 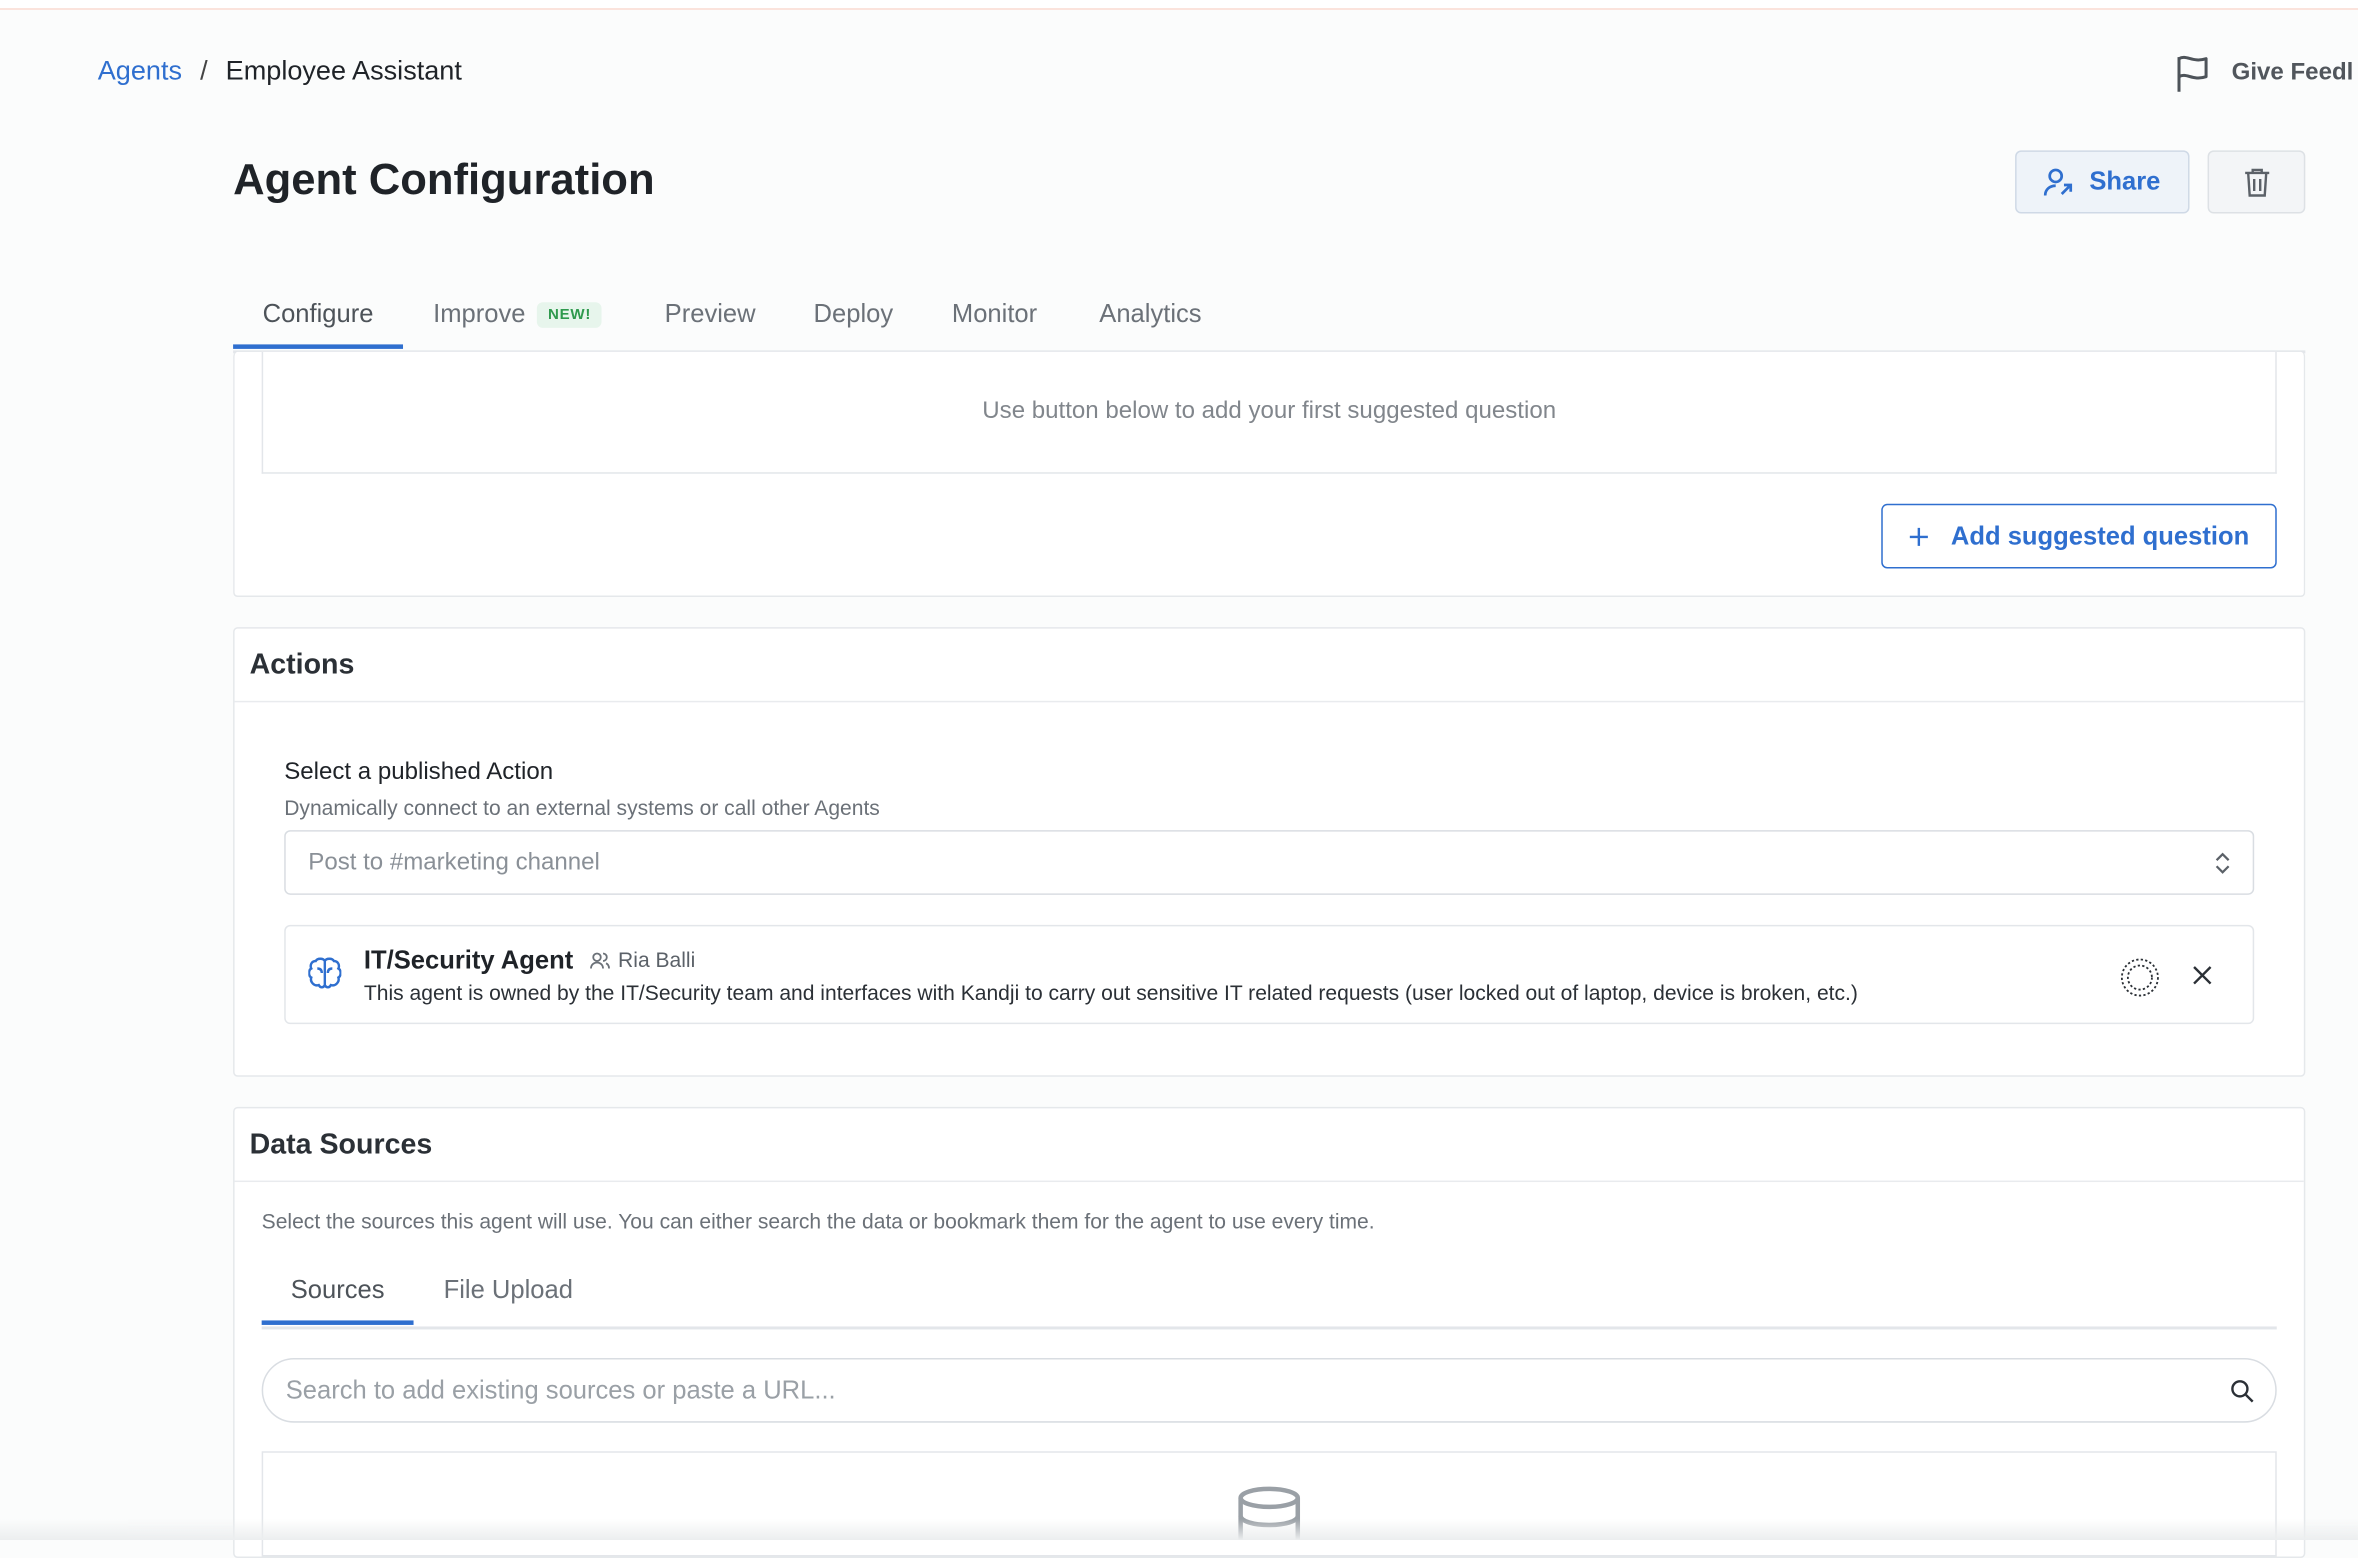 What do you see at coordinates (1269, 1292) in the screenshot?
I see `data-sources-tabs: Sources File Upload` at bounding box center [1269, 1292].